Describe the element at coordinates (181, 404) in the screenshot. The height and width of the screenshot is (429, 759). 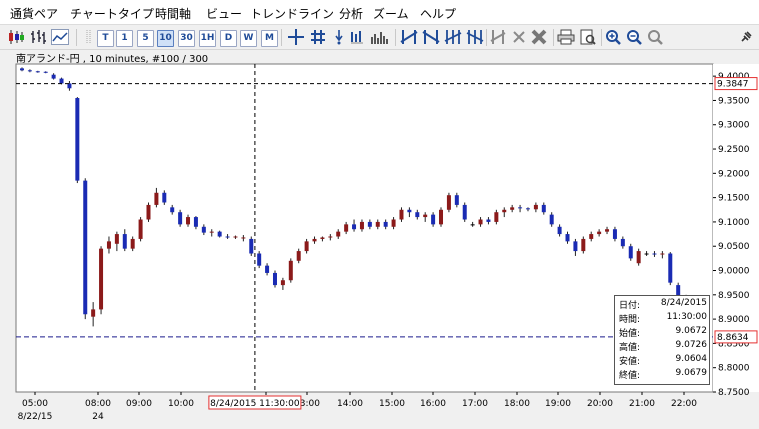
I see `time-tick-label: 10:00` at that location.